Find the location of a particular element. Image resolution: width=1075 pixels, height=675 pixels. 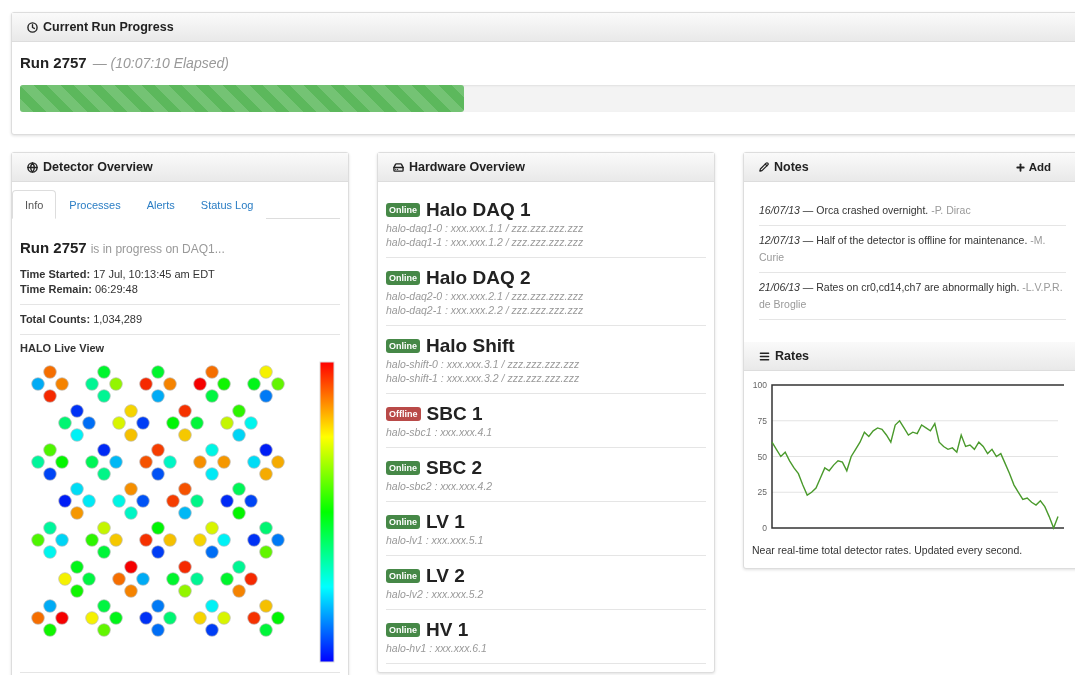

add-button: Add is located at coordinates (1032, 167).